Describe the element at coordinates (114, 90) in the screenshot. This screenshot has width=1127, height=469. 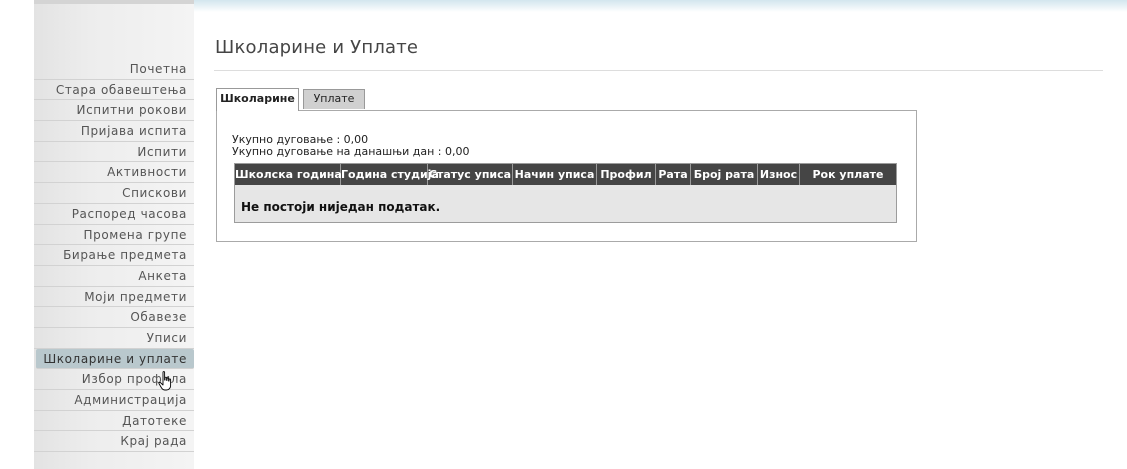
I see `sidebar-item-old-notices: Стара обавештења` at that location.